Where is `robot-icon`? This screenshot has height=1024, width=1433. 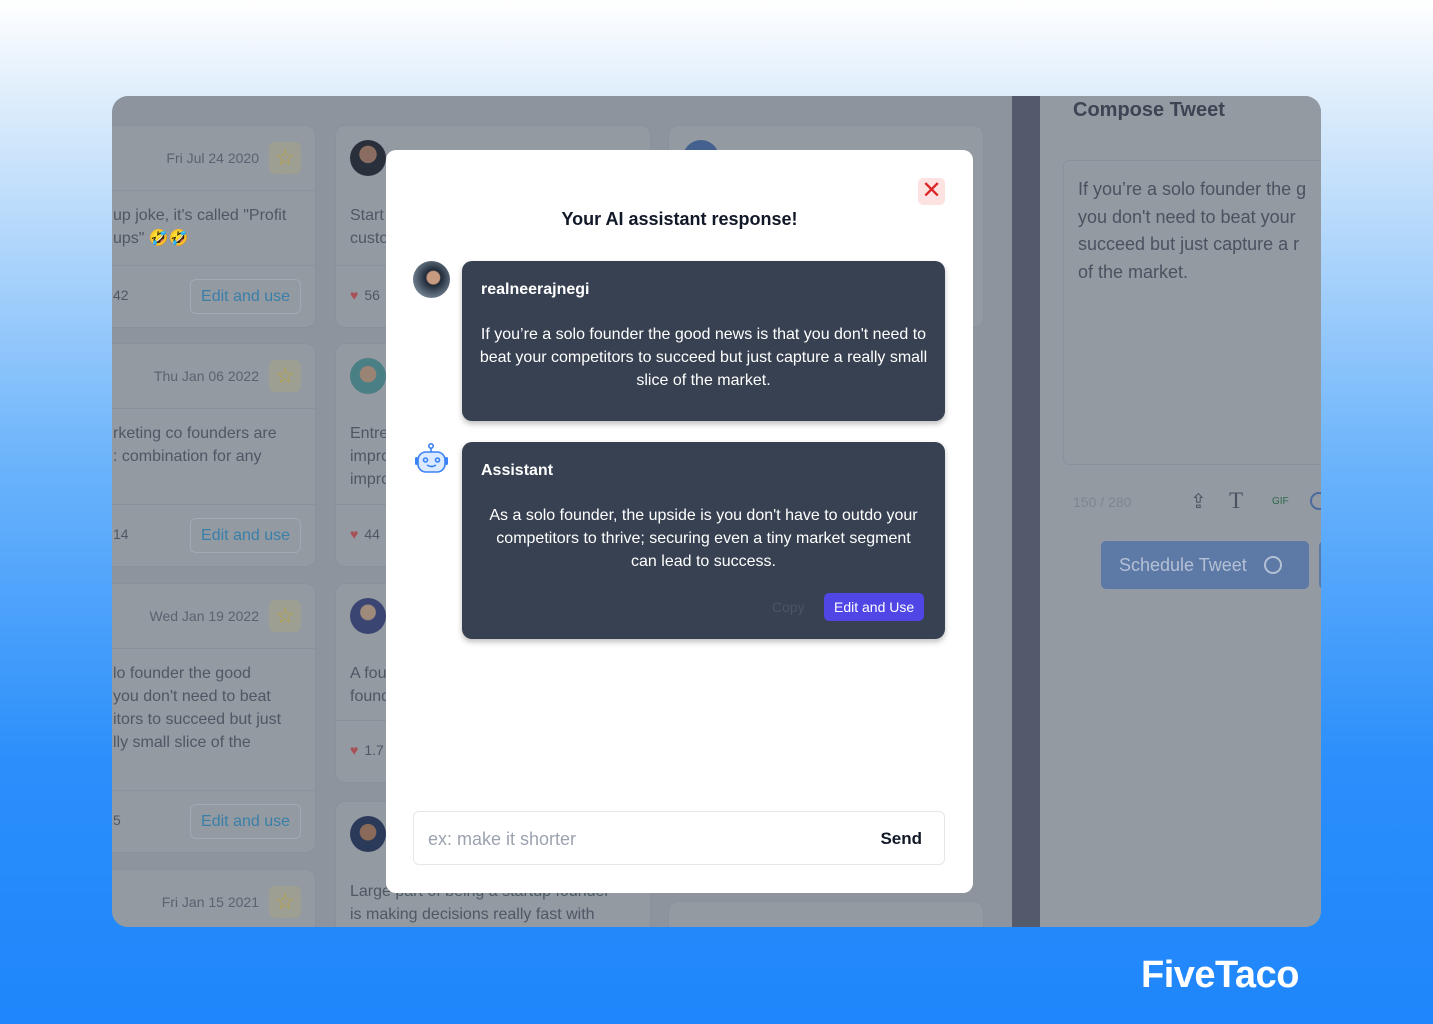 robot-icon is located at coordinates (431, 460).